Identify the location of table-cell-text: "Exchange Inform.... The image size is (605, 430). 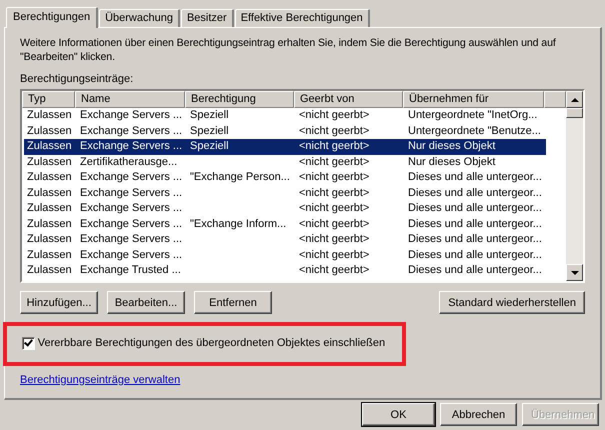
(238, 224).